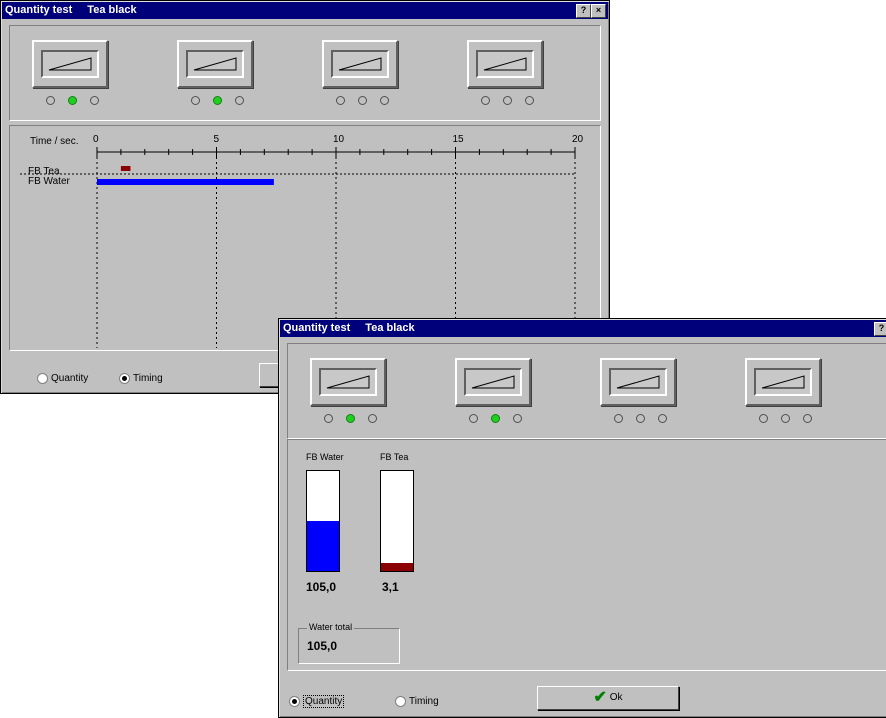 The image size is (886, 718). I want to click on back-window-titlebar: Quantity test Tea black ? ×, so click(305, 10).